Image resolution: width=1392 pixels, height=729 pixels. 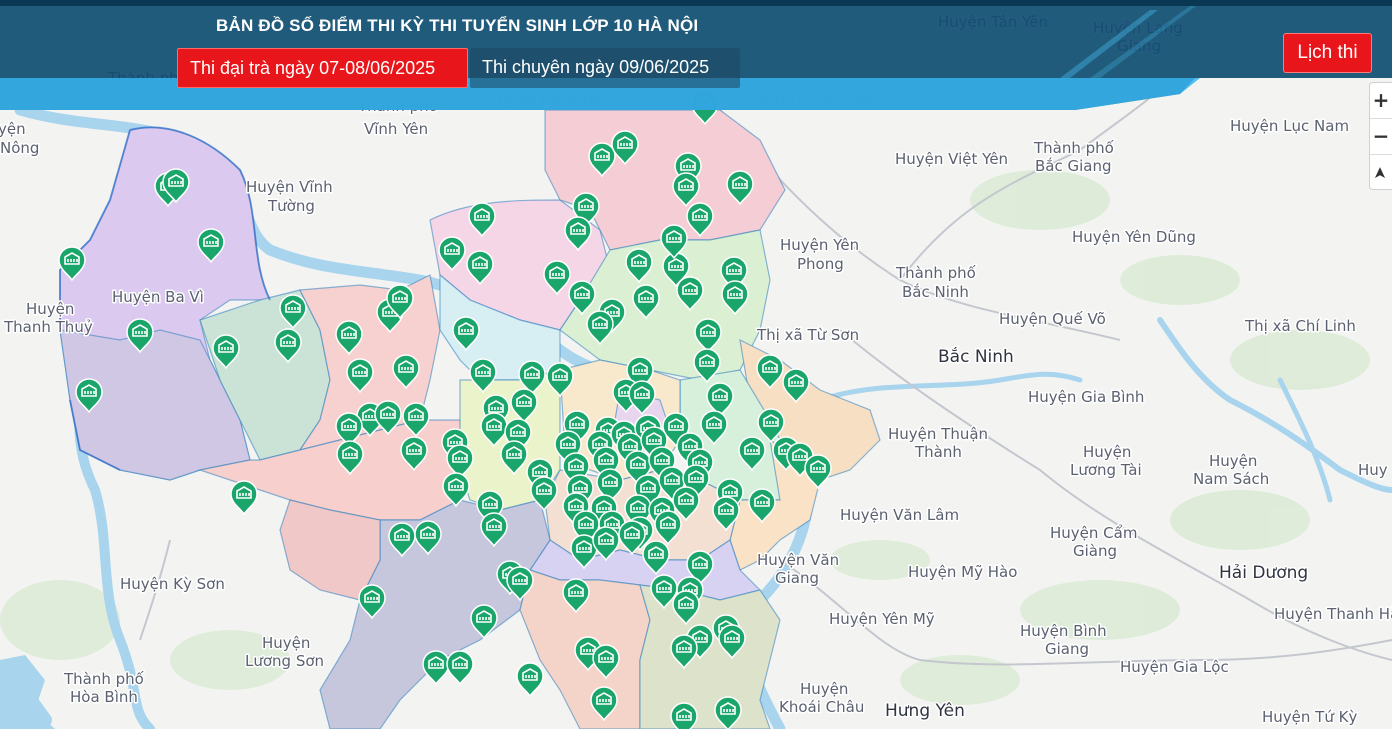 I want to click on place-label: Huyện Hiệp Hòa, so click(x=813, y=97).